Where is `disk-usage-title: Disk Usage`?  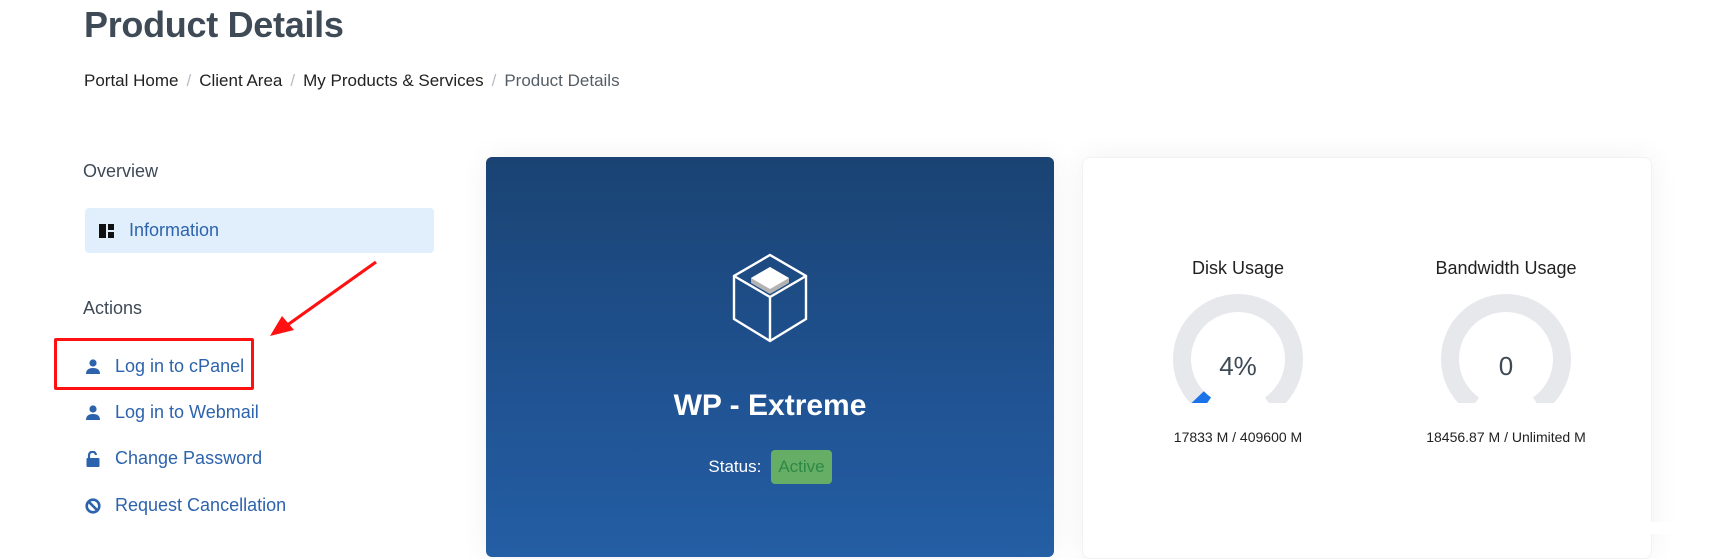 disk-usage-title: Disk Usage is located at coordinates (1238, 268).